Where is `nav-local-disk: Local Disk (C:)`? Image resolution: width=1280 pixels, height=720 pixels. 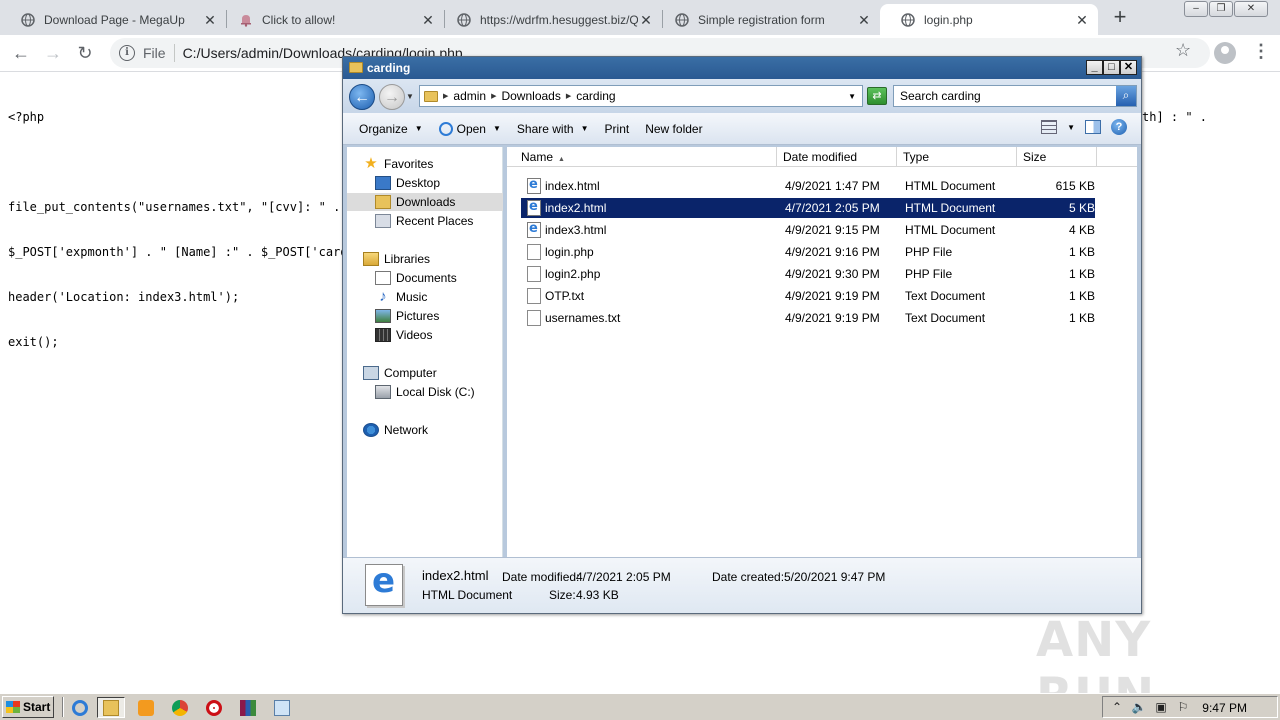
nav-local-disk: Local Disk (C:) is located at coordinates (425, 392).